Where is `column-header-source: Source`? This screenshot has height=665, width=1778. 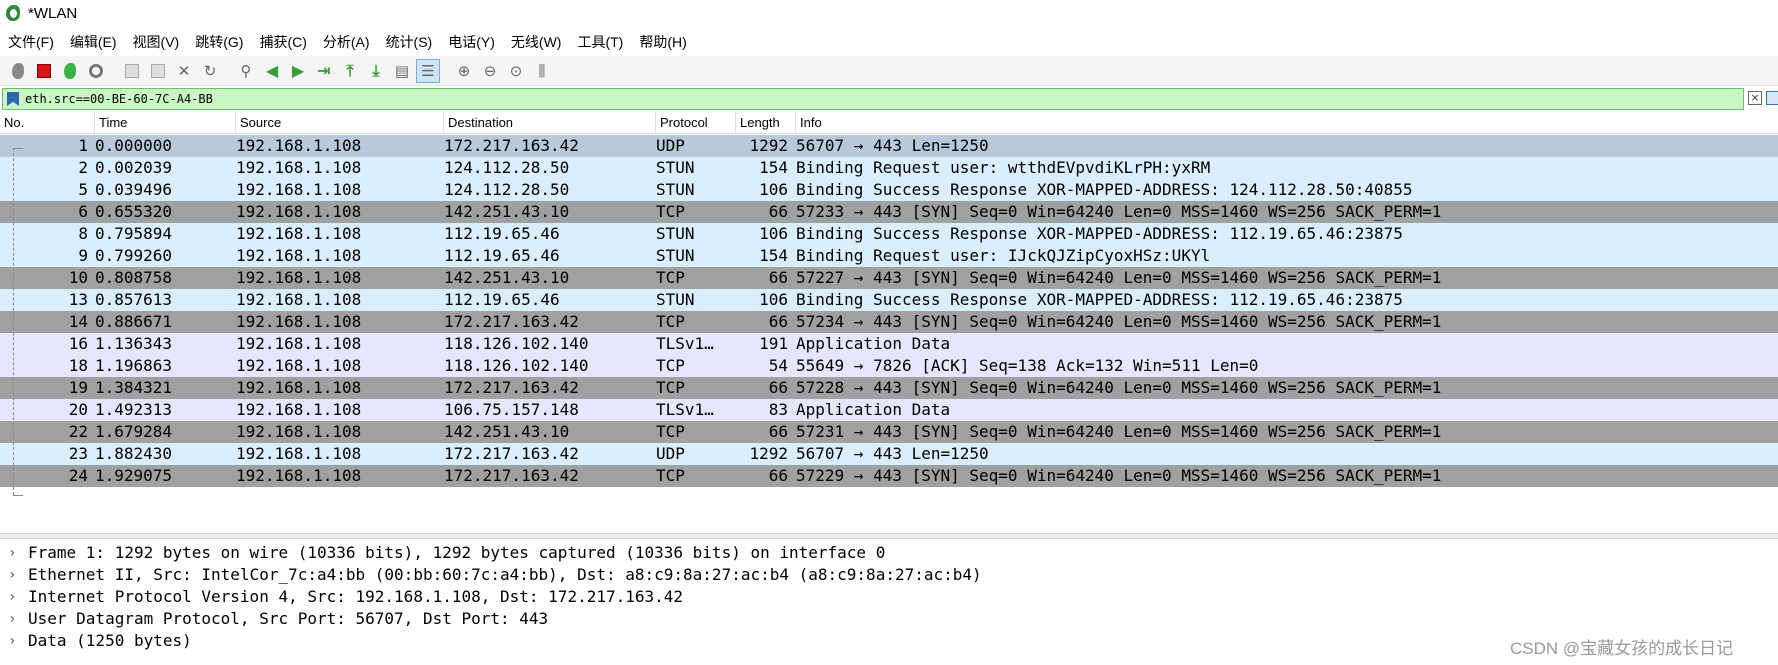
column-header-source: Source is located at coordinates (340, 123).